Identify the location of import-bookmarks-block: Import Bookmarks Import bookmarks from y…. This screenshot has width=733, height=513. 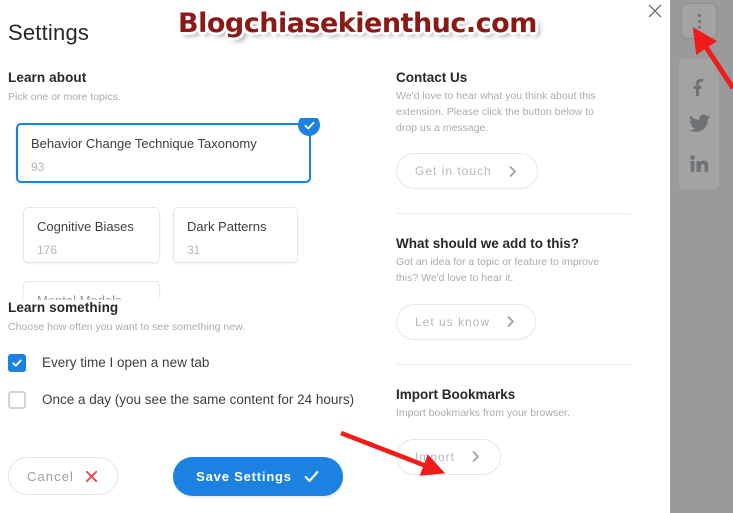
(516, 431).